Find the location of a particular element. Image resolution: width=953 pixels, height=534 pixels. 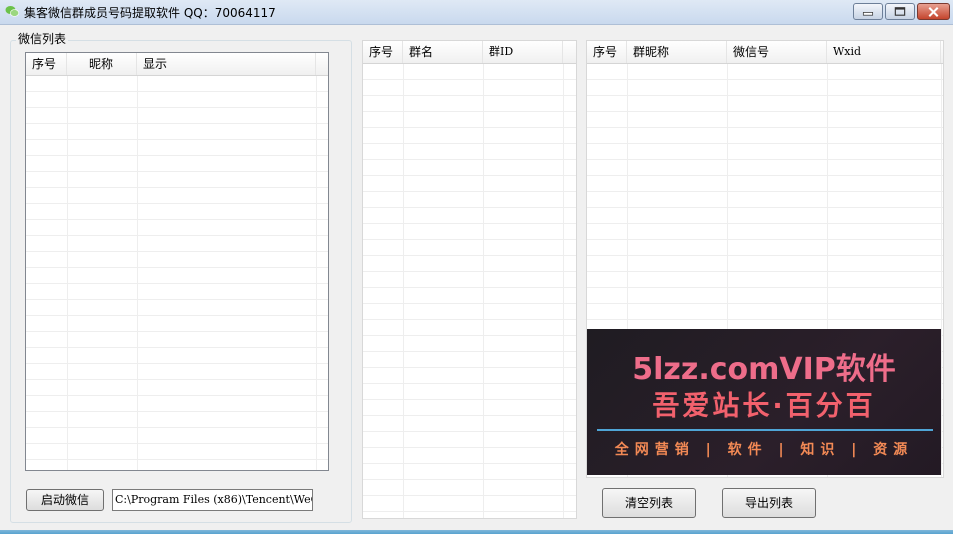

column-header-group-name: 群名 is located at coordinates (443, 52).